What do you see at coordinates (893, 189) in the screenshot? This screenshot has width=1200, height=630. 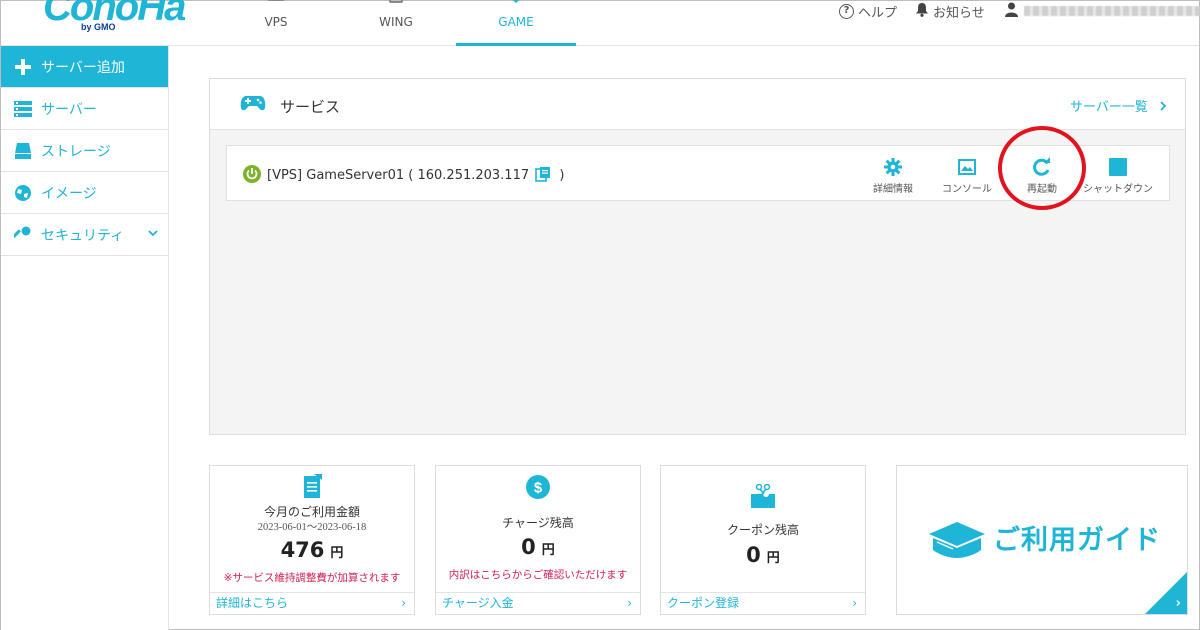 I see `detail-label: 詳細情報` at bounding box center [893, 189].